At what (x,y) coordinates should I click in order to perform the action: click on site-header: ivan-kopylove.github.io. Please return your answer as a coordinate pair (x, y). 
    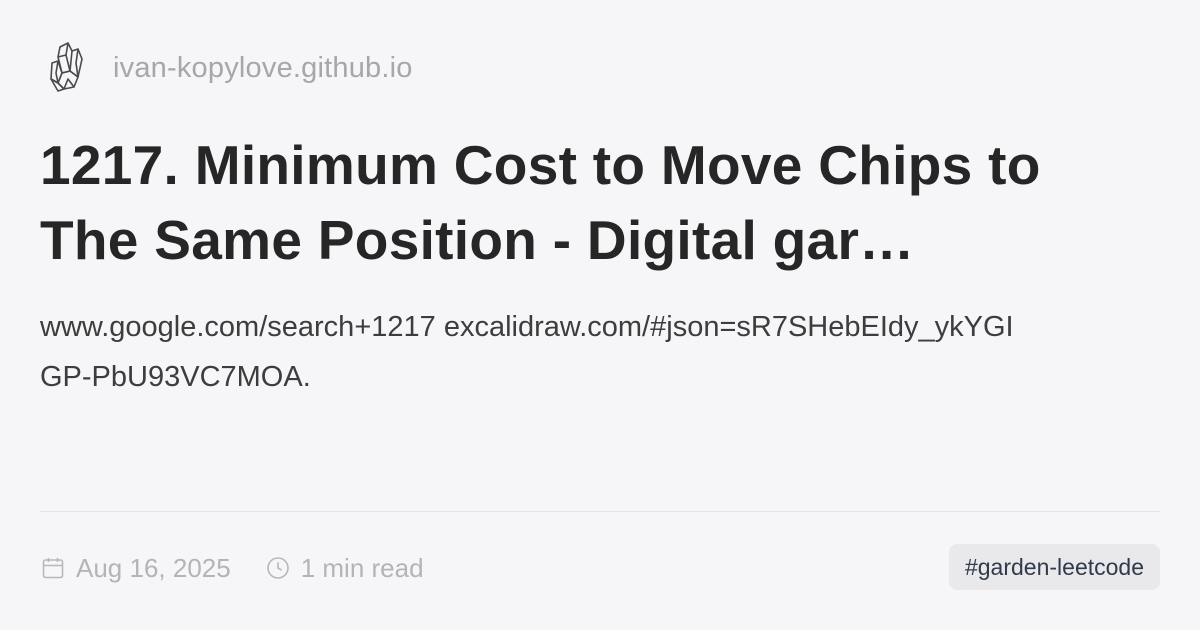
    Looking at the image, I should click on (230, 68).